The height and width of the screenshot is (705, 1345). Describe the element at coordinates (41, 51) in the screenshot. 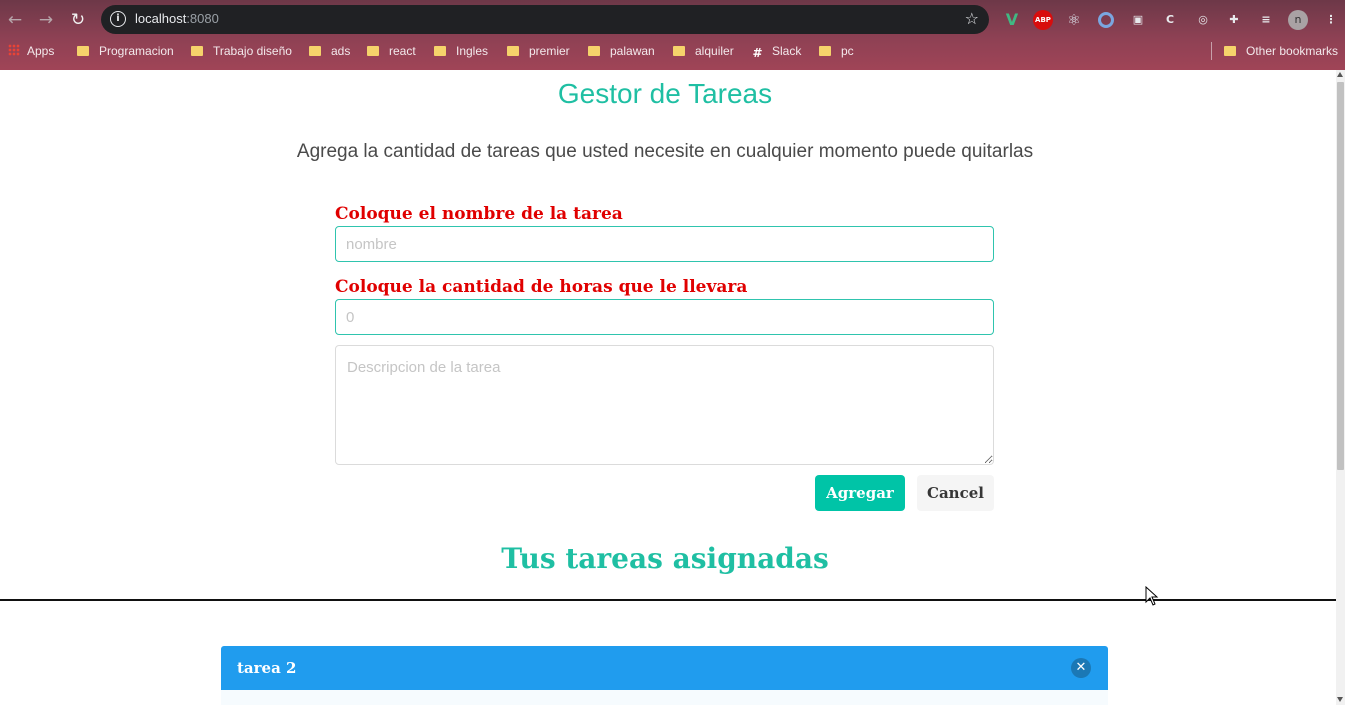

I see `bookmark-label: Apps` at that location.